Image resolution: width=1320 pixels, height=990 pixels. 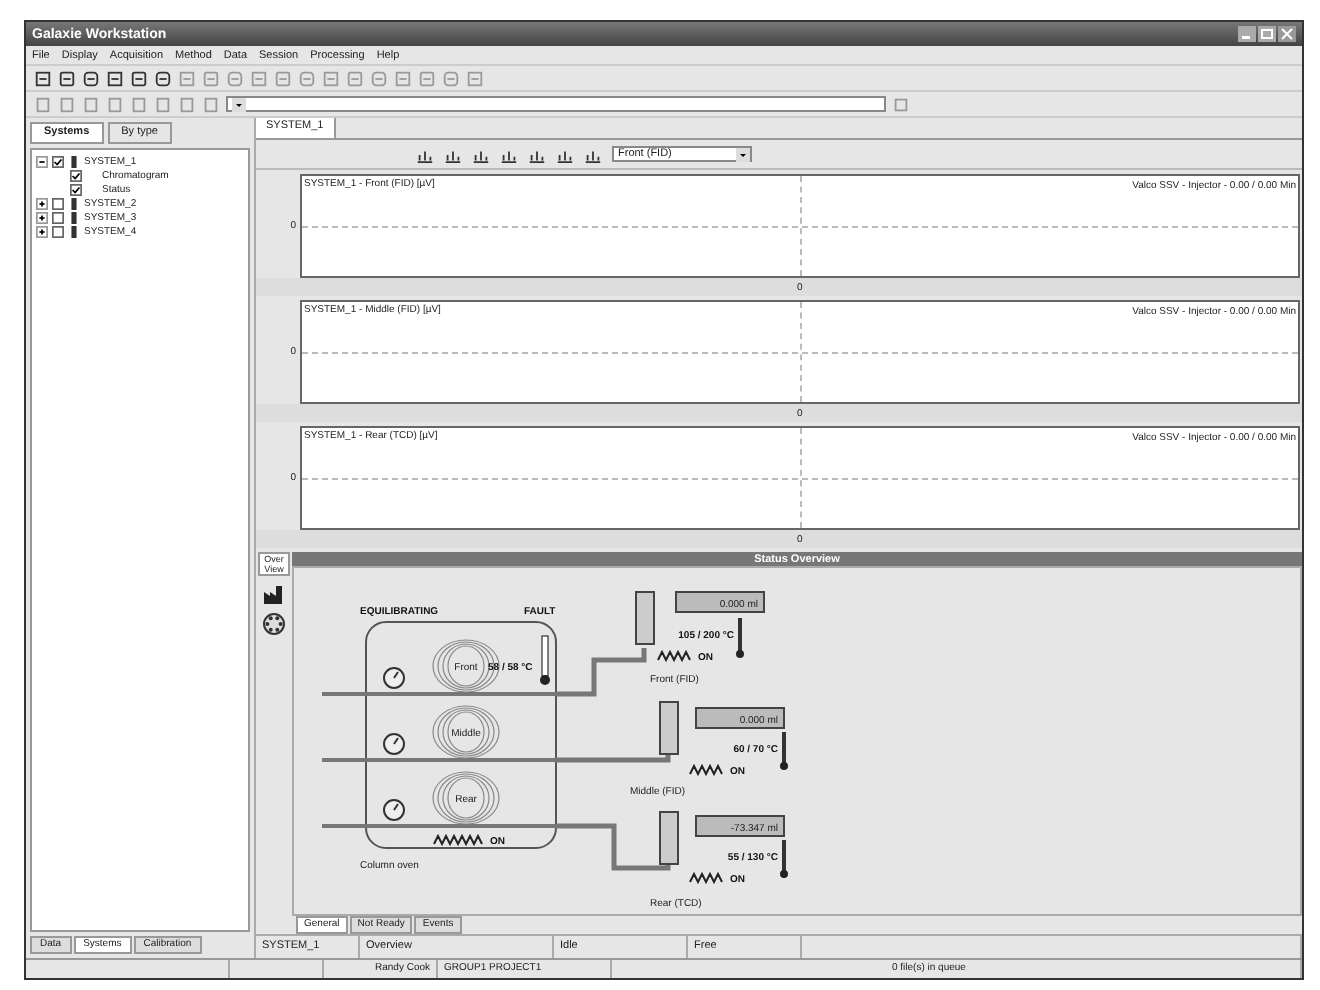 I want to click on factory-icon, so click(x=274, y=594).